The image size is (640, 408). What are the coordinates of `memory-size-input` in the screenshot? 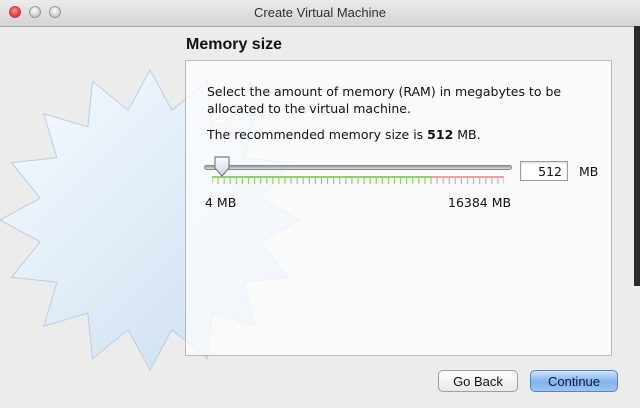 It's located at (544, 171).